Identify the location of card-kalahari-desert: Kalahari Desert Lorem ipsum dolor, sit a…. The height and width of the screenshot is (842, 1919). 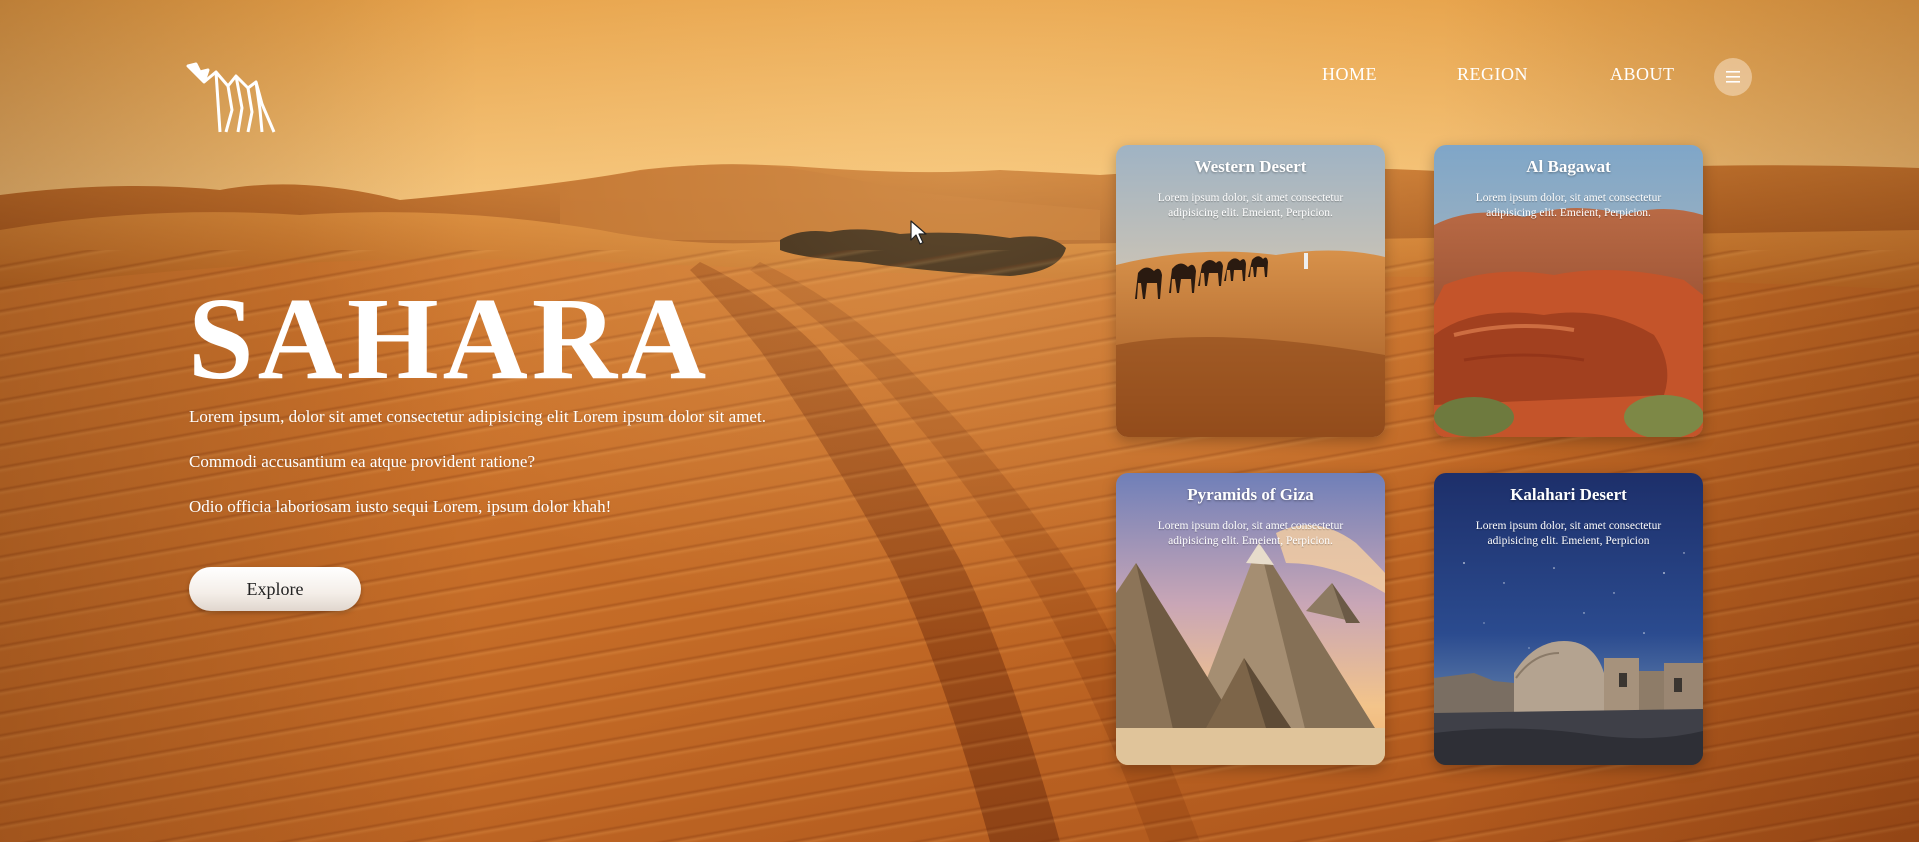
(1568, 619).